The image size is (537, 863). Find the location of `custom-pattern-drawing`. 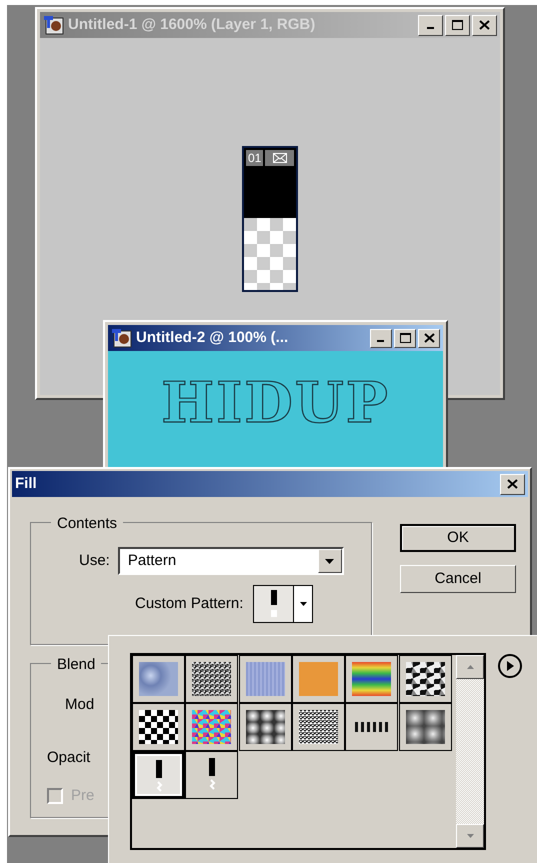

custom-pattern-drawing is located at coordinates (274, 604).